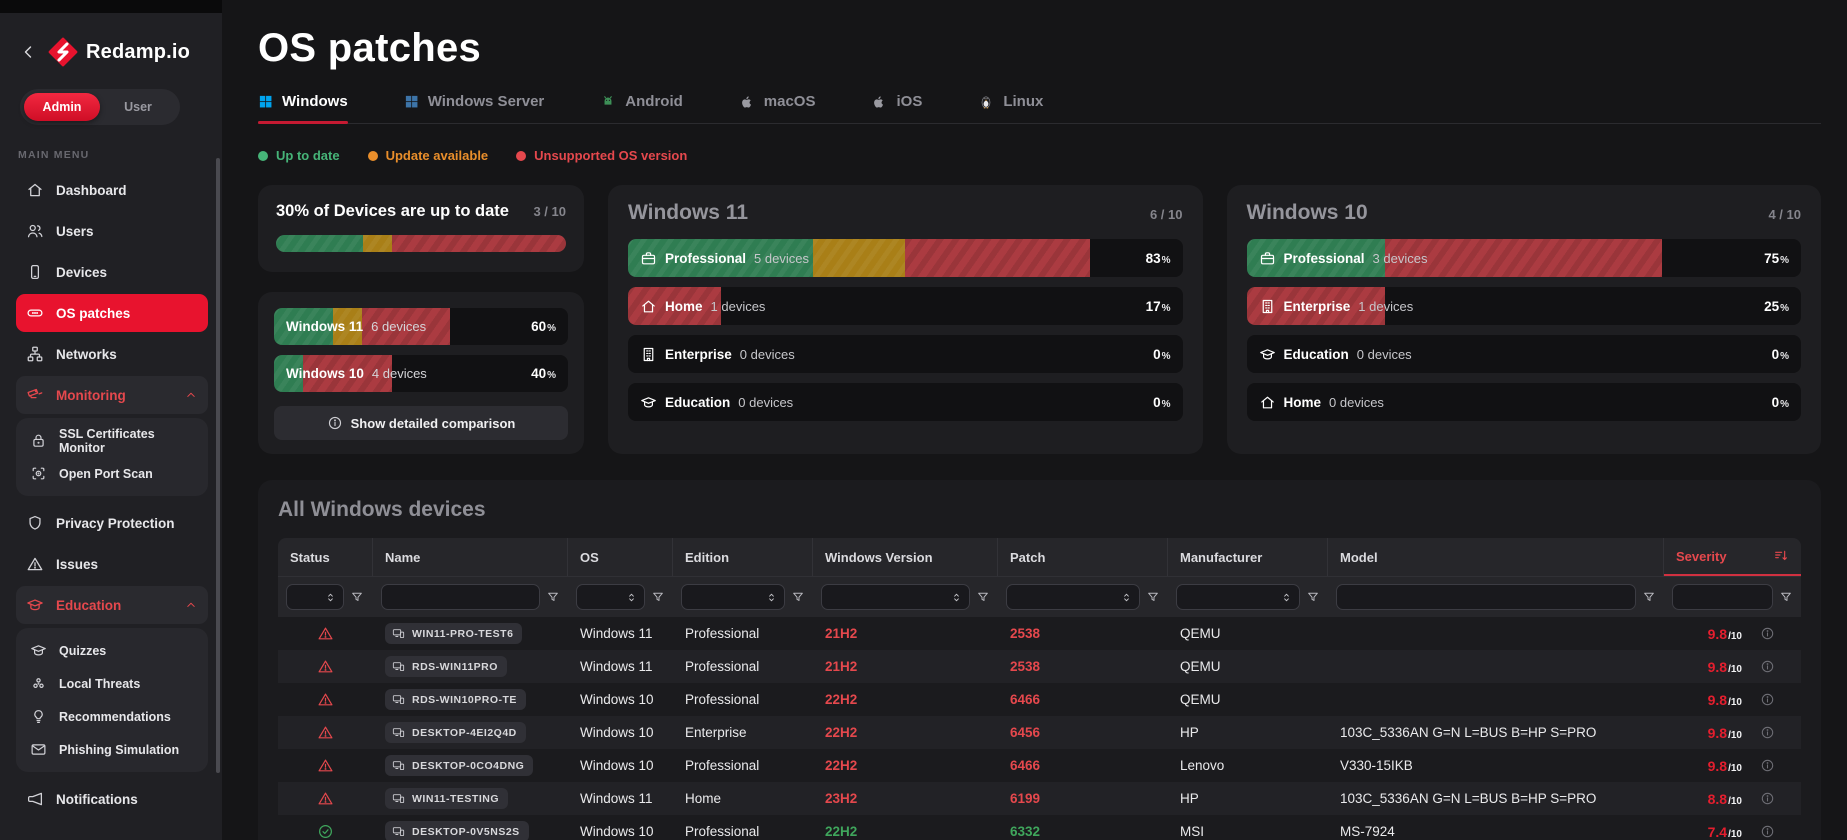 The height and width of the screenshot is (840, 1847). Describe the element at coordinates (112, 564) in the screenshot. I see `sidebar-item-issues: Issues` at that location.